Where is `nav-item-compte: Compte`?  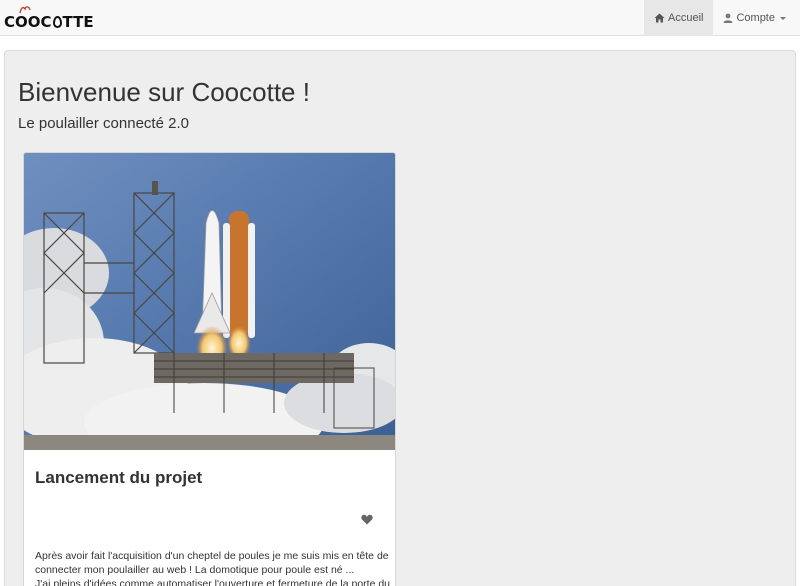 nav-item-compte: Compte is located at coordinates (754, 18).